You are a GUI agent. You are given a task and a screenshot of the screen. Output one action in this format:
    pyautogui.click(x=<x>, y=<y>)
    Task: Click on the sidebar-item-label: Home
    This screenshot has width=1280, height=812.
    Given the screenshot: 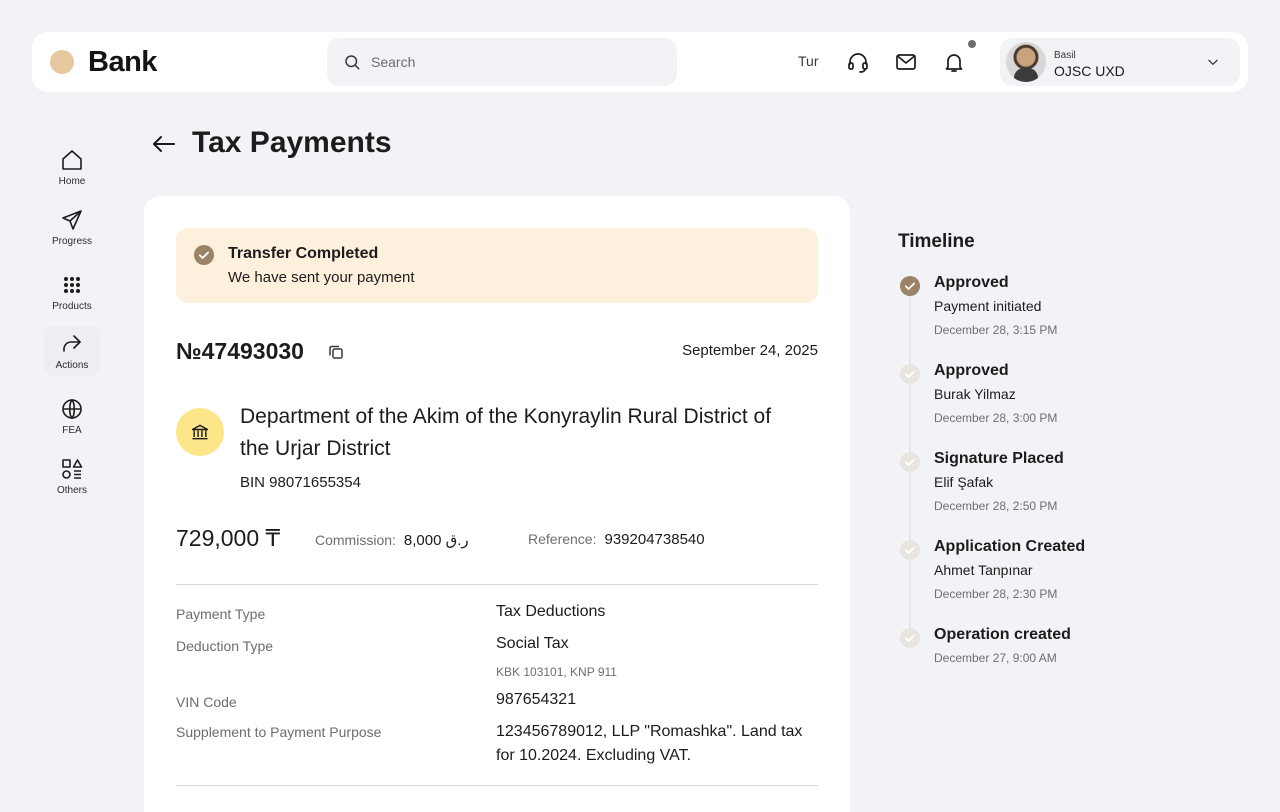 What is the action you would take?
    pyautogui.click(x=72, y=181)
    